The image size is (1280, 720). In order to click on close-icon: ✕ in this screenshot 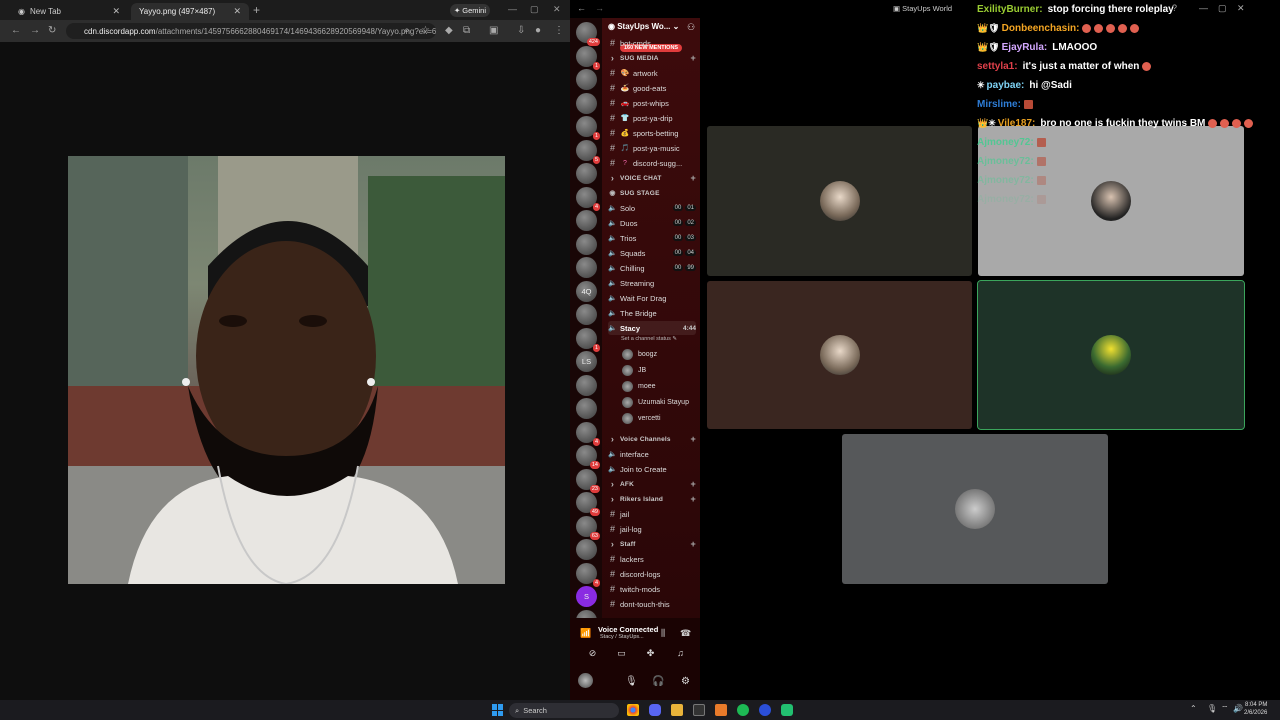, I will do `click(116, 11)`.